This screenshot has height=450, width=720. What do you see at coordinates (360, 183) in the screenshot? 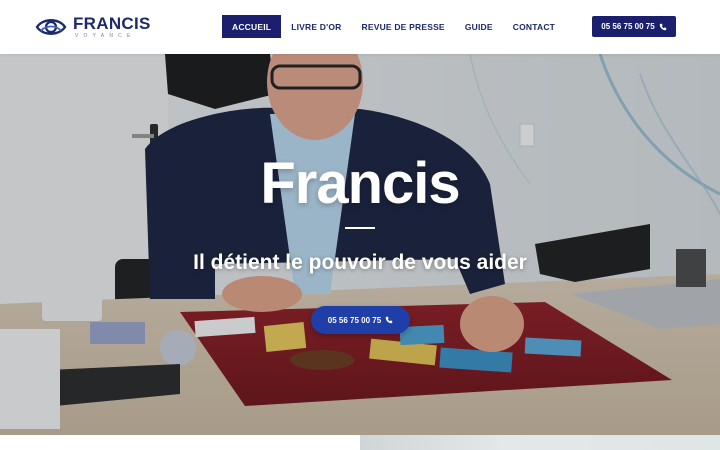
I see `hero-title: Francis` at bounding box center [360, 183].